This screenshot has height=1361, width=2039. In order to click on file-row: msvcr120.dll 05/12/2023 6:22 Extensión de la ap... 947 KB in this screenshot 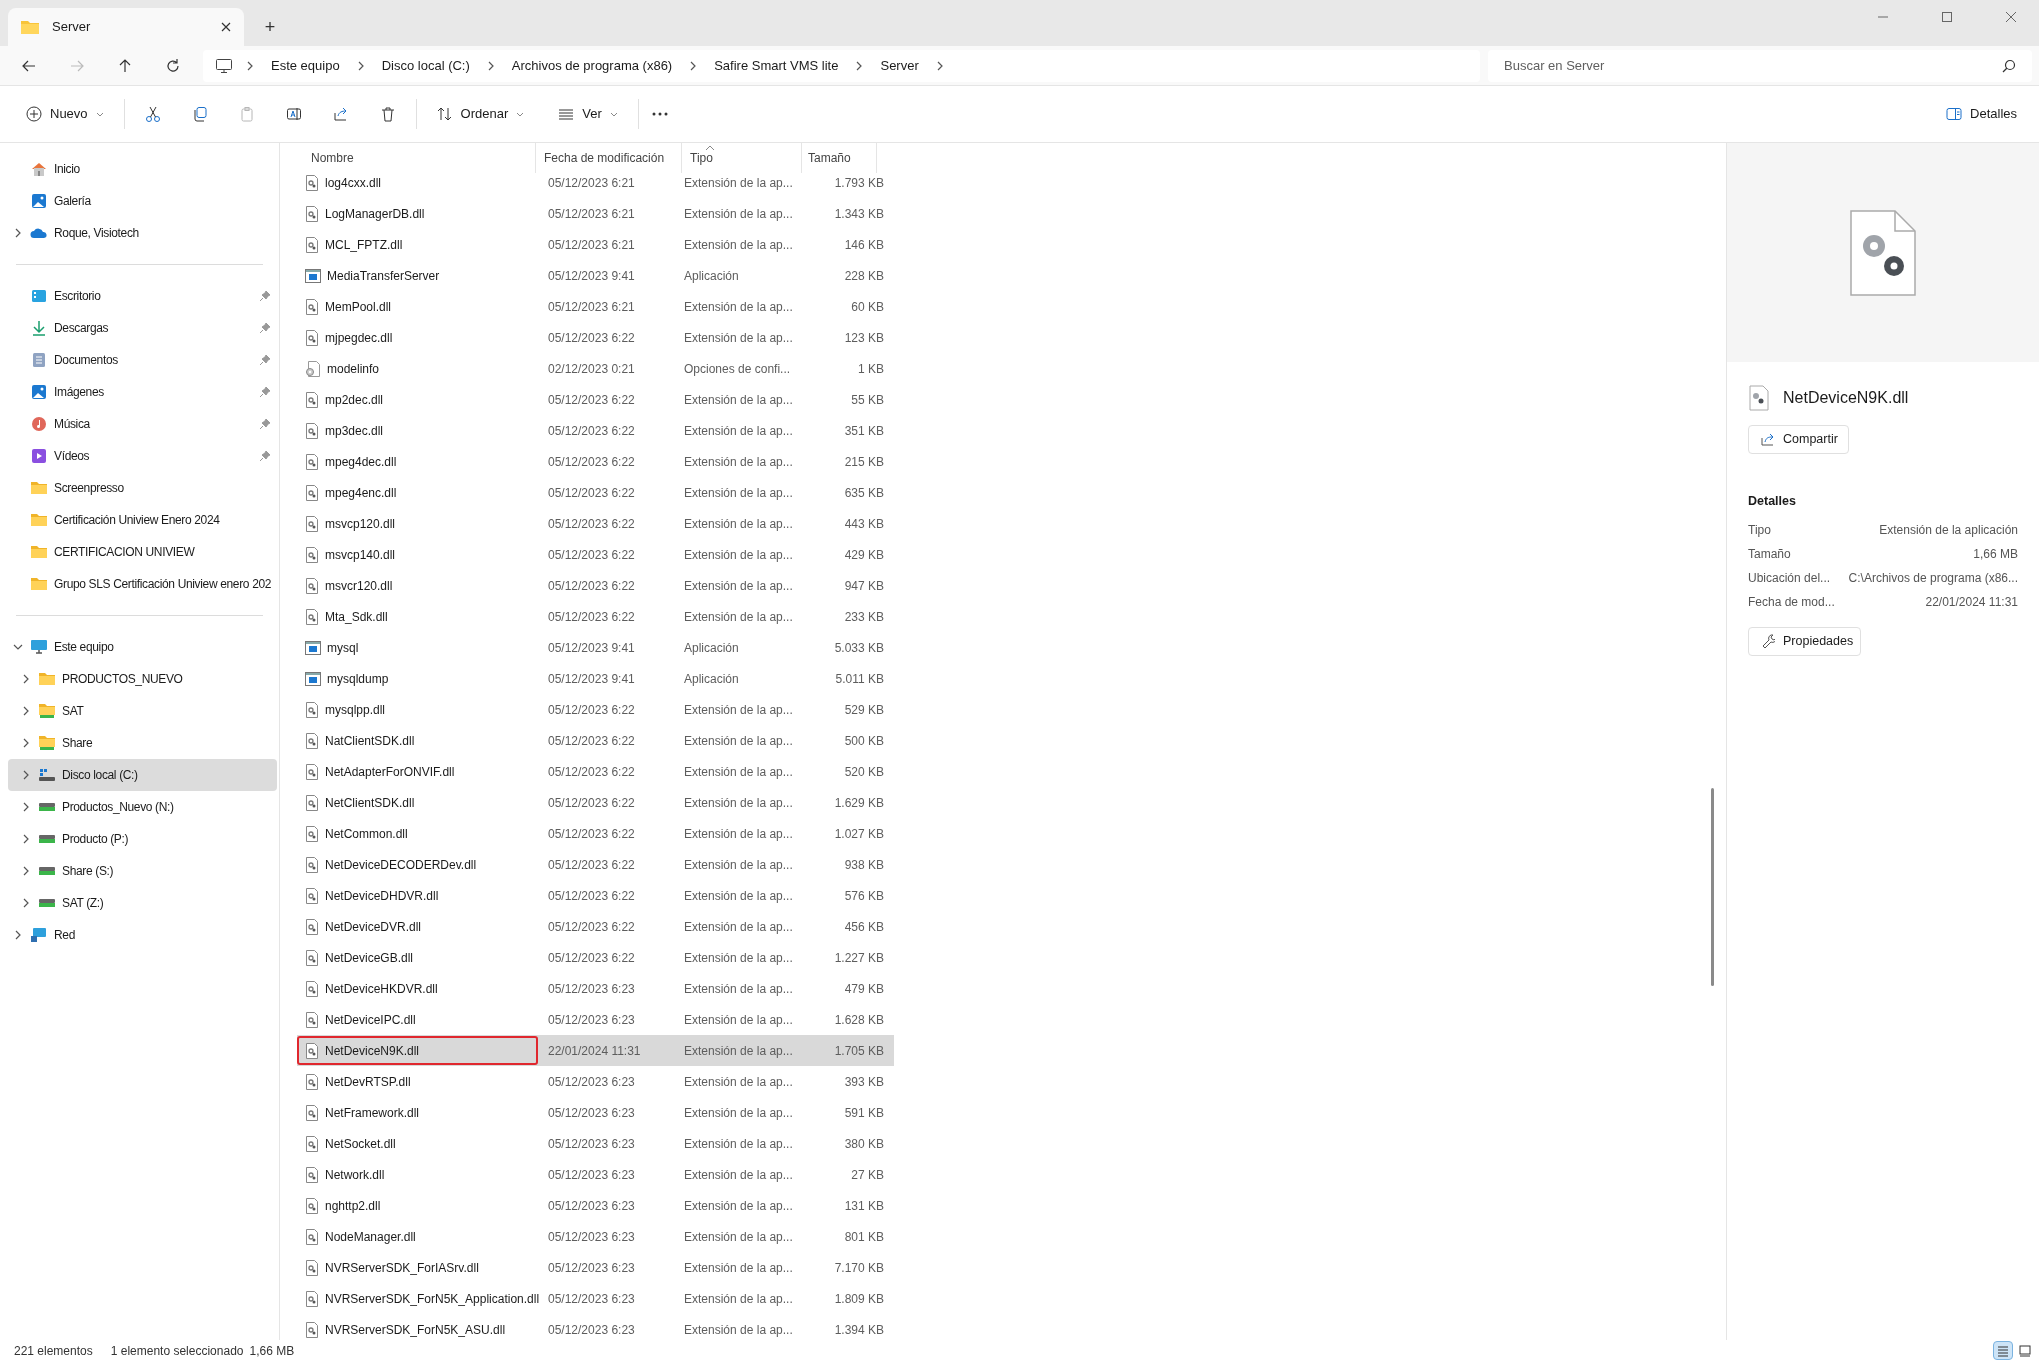, I will do `click(595, 585)`.